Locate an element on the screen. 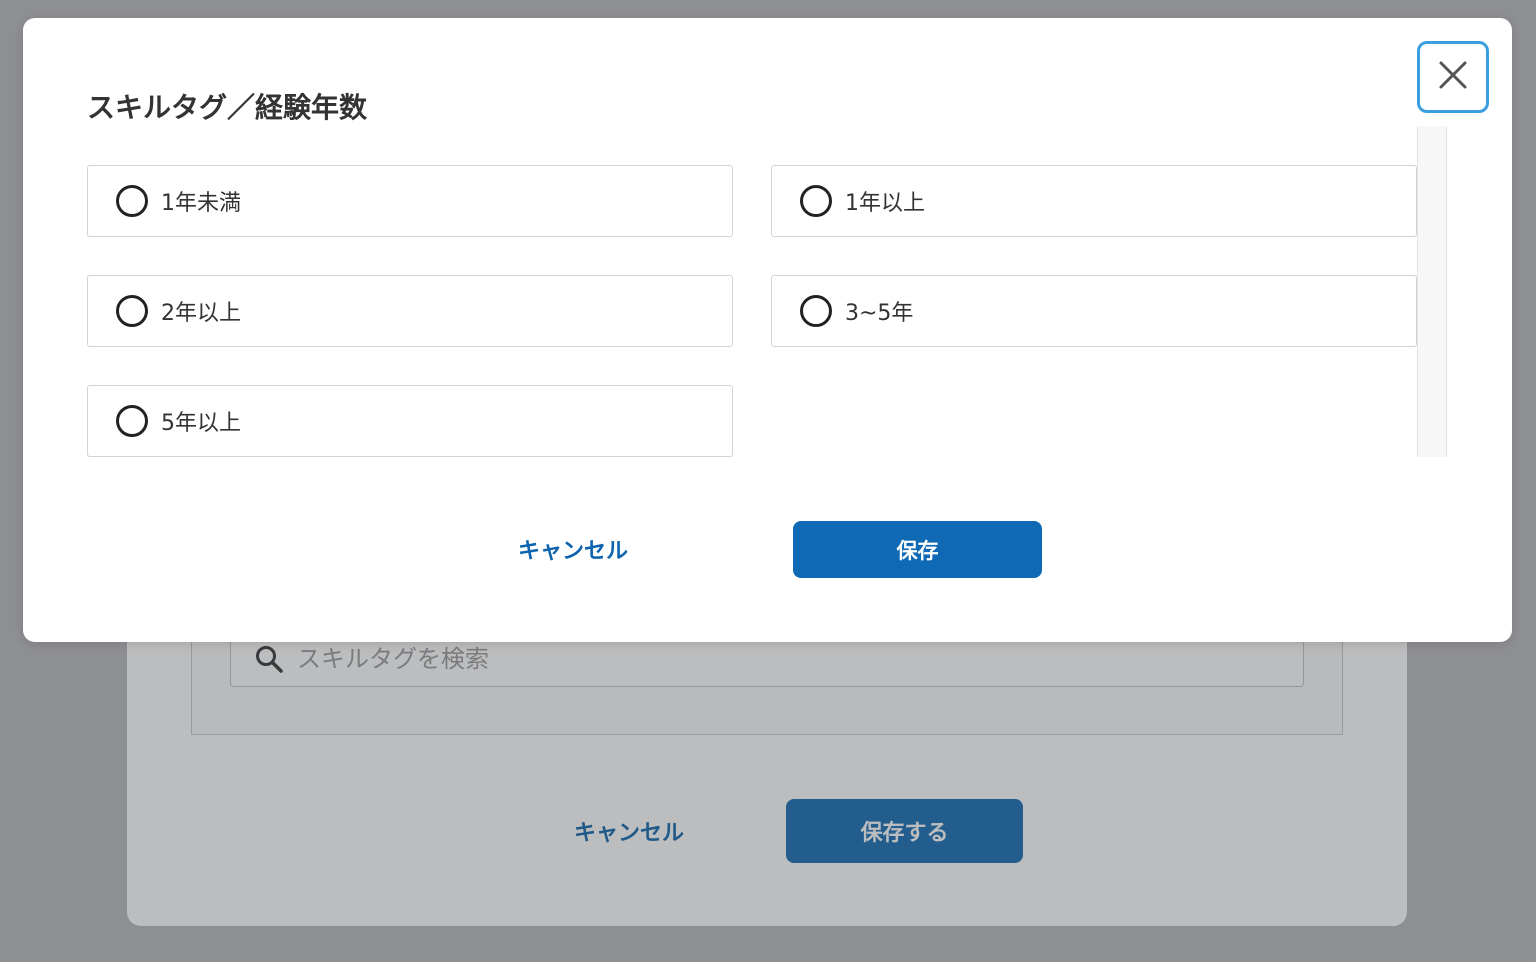  option-label: 2年以上 is located at coordinates (201, 313).